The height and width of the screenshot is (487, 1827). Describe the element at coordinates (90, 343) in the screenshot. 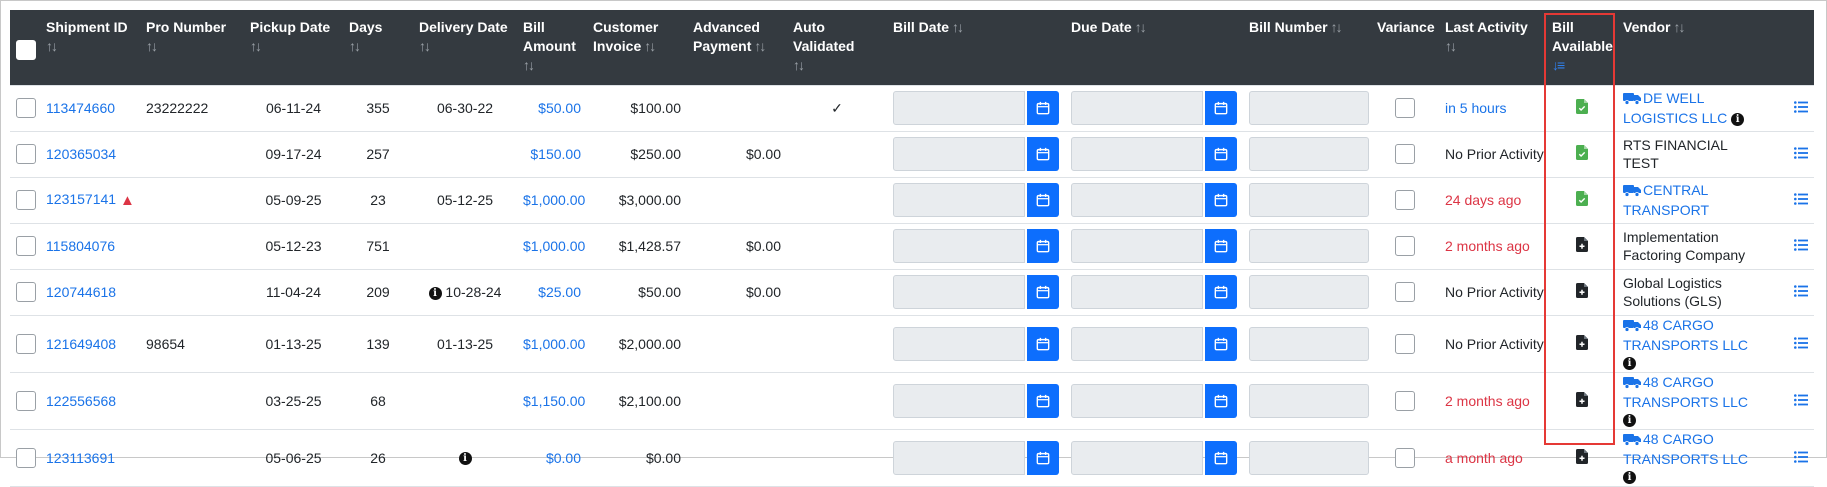

I see `shipment-id-cell: 121649408` at that location.